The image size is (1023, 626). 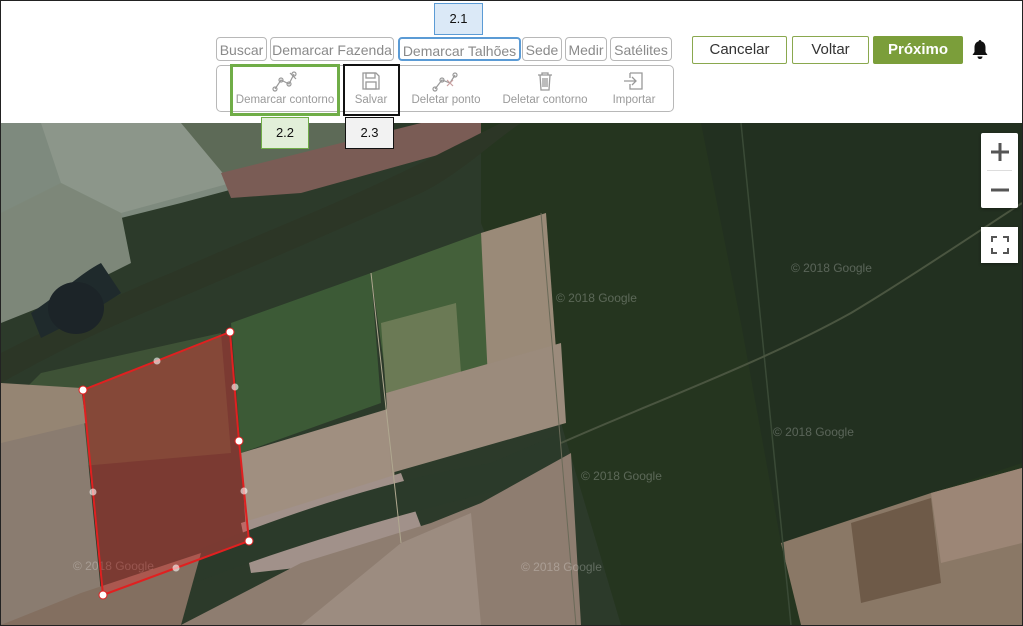 I want to click on bell-icon, so click(x=980, y=50).